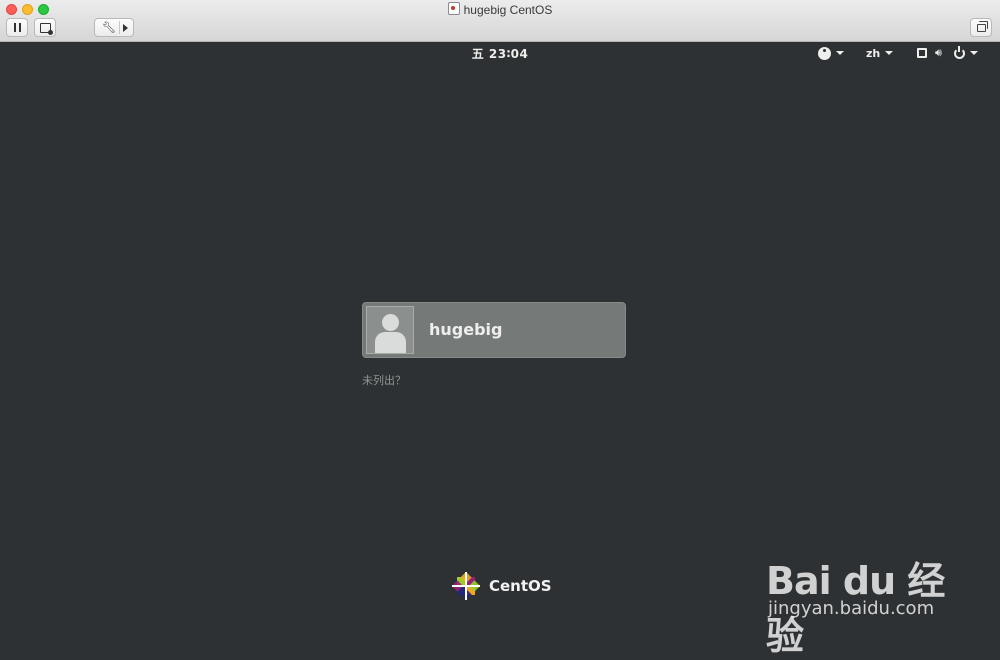 The width and height of the screenshot is (1000, 660). I want to click on clock: 五 23∶04, so click(500, 53).